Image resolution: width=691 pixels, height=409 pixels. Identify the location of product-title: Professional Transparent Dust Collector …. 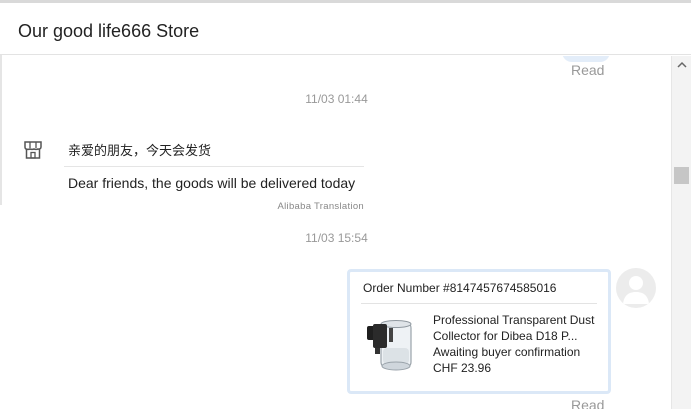
(518, 328).